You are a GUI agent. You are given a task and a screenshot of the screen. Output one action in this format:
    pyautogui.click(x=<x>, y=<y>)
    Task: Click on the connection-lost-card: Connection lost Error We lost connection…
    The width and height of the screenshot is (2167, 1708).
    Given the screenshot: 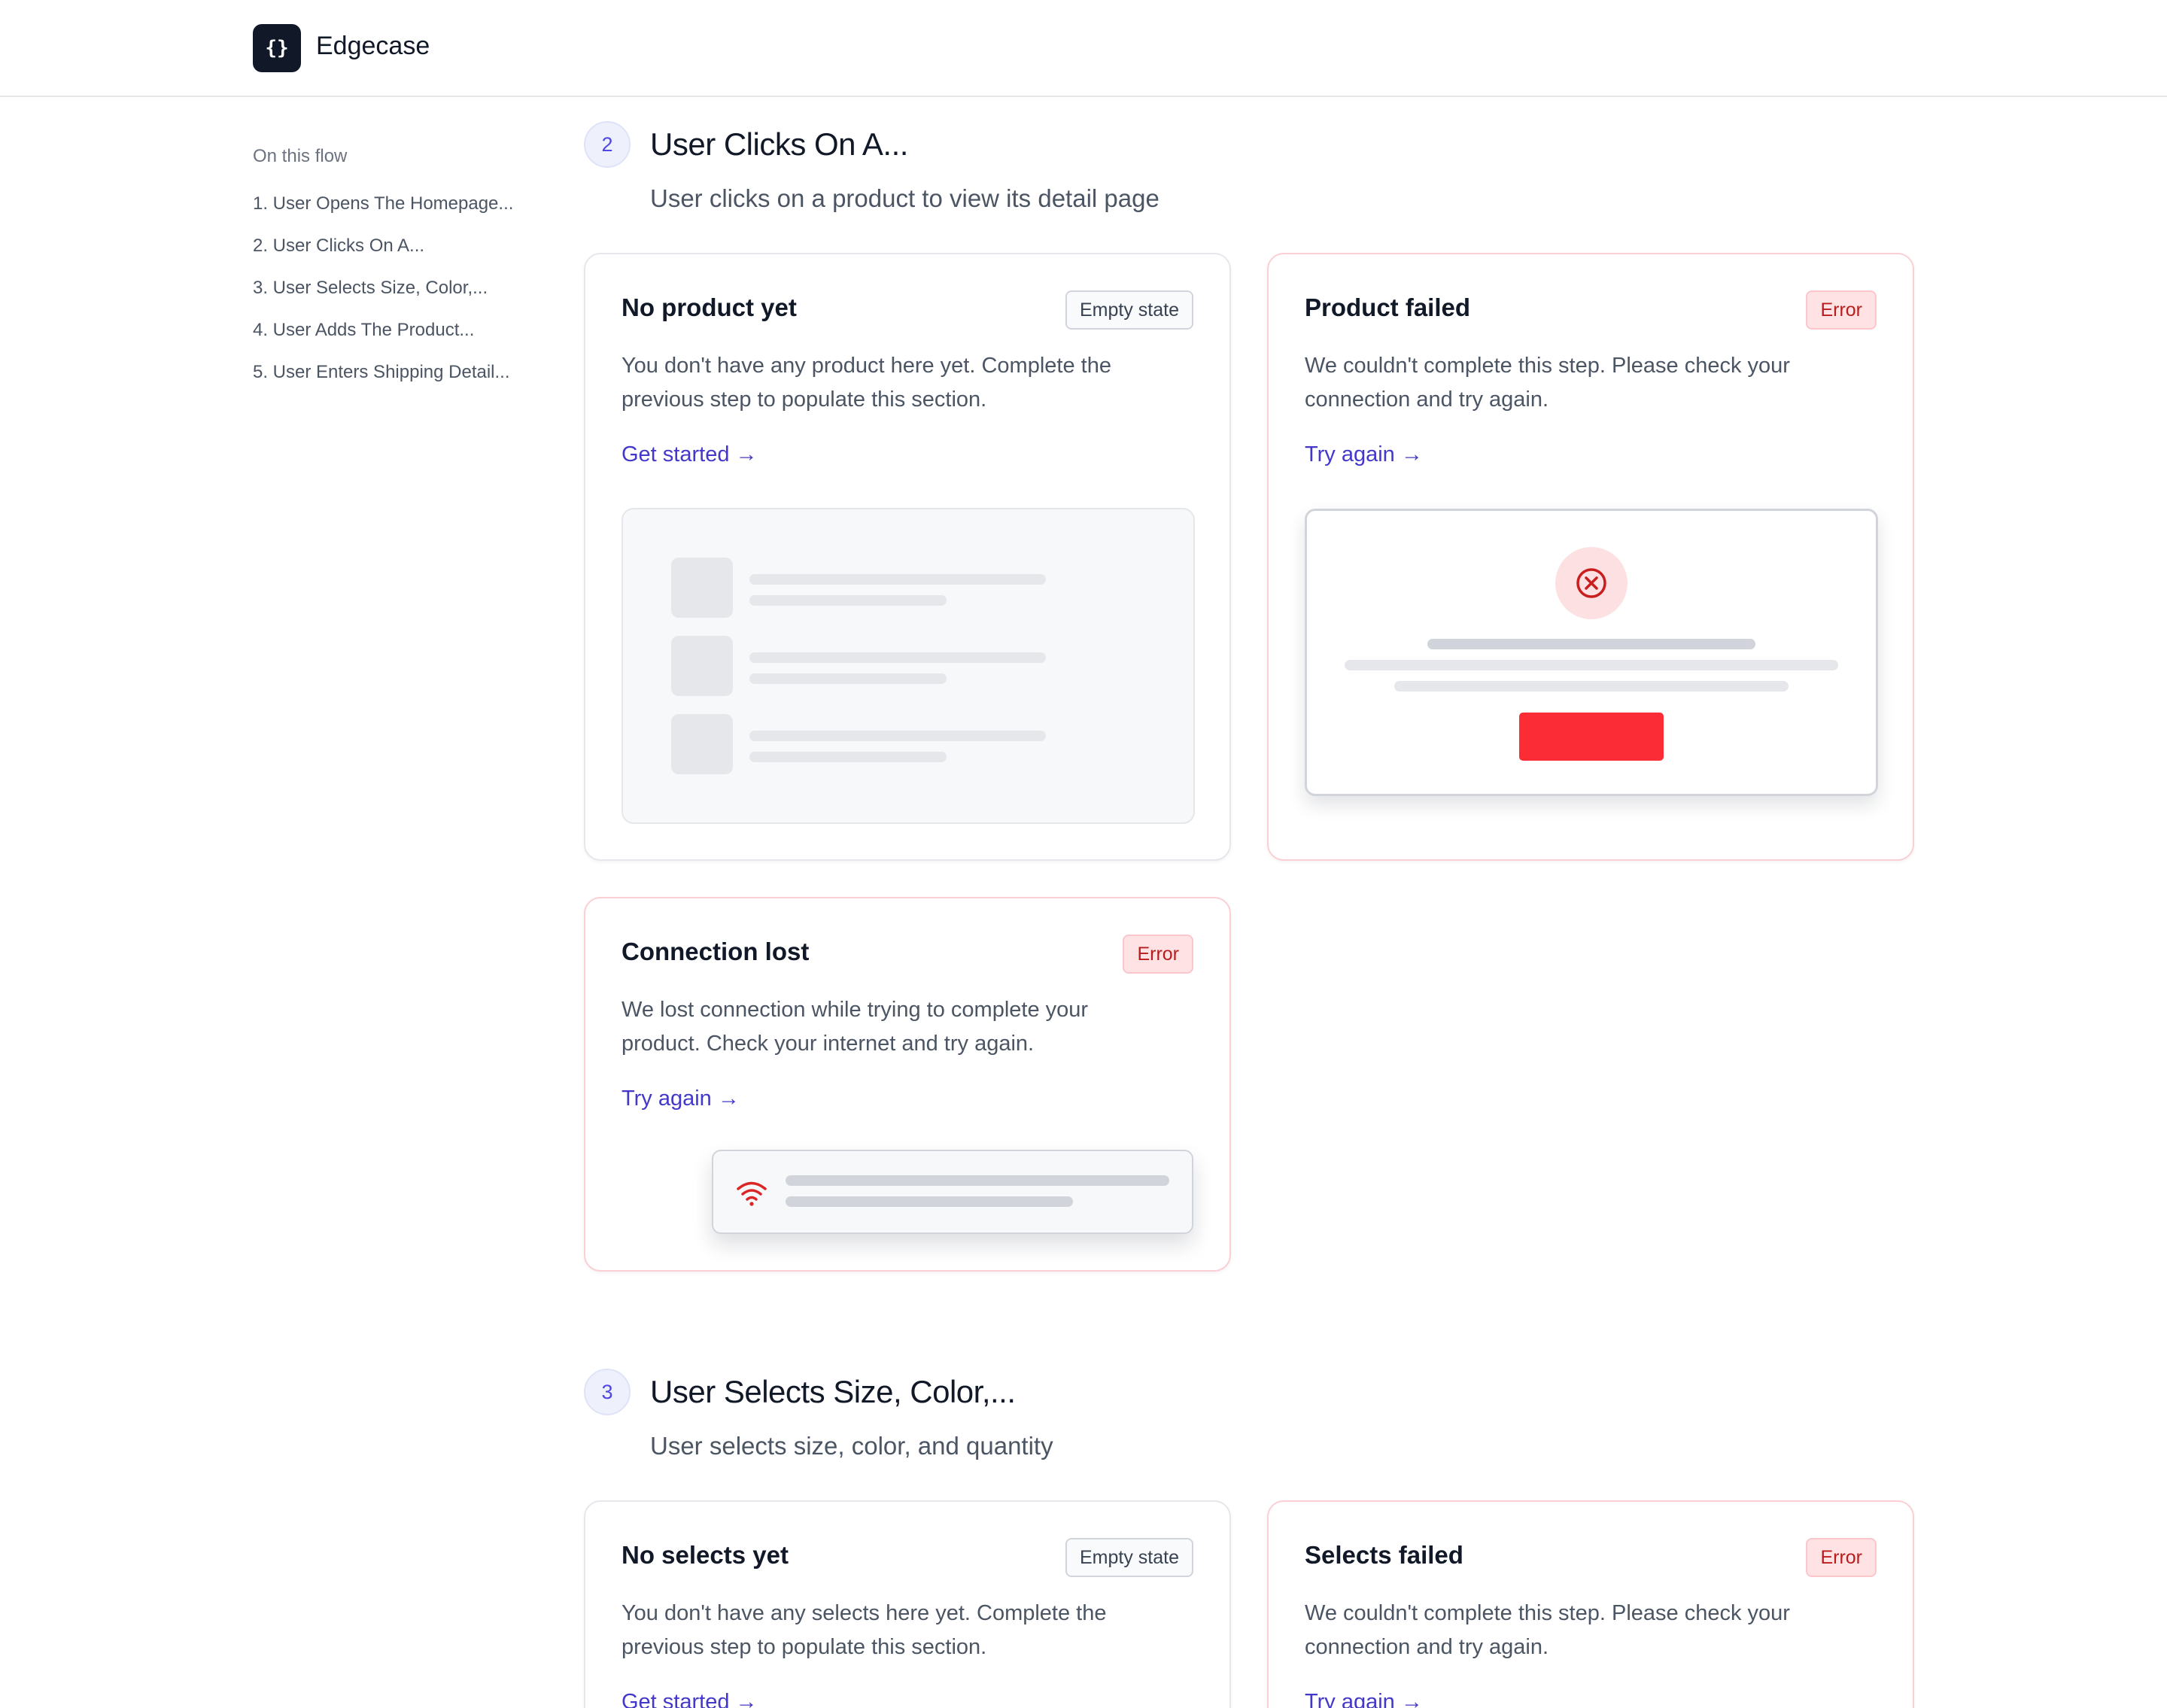 What is the action you would take?
    pyautogui.click(x=907, y=1084)
    